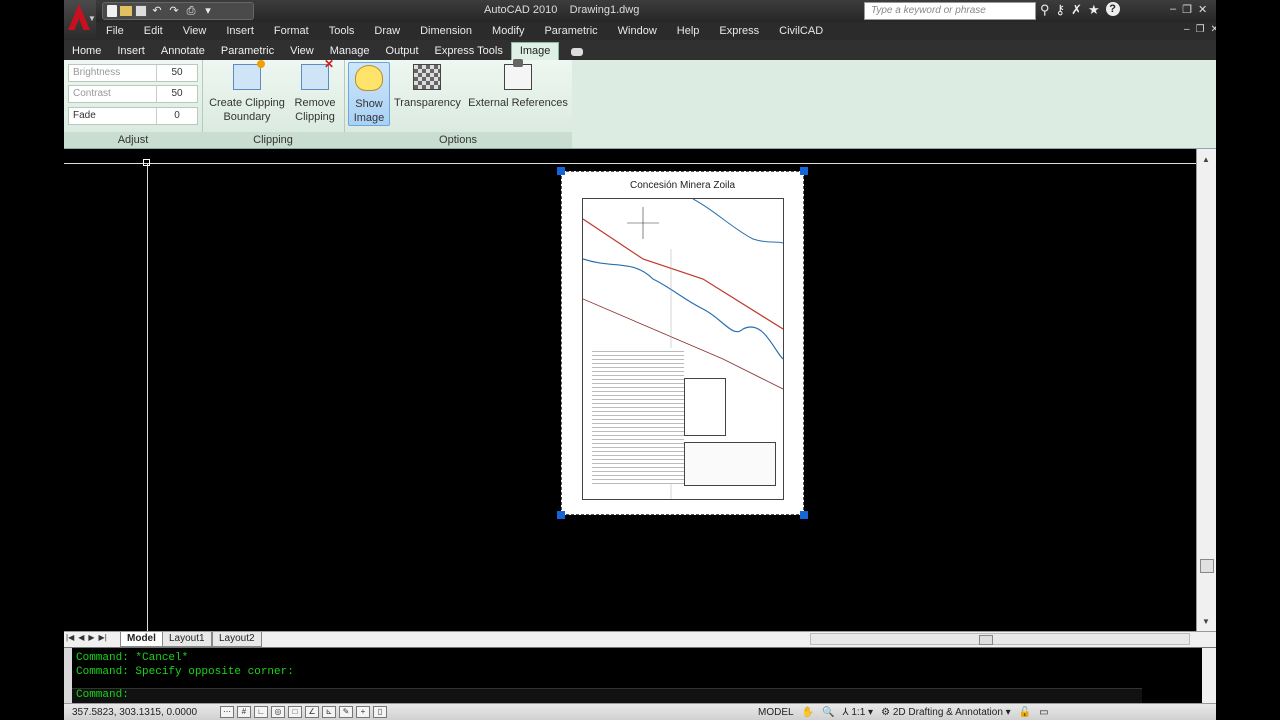 The width and height of the screenshot is (1280, 720). I want to click on restore-icon: ❐, so click(1187, 9).